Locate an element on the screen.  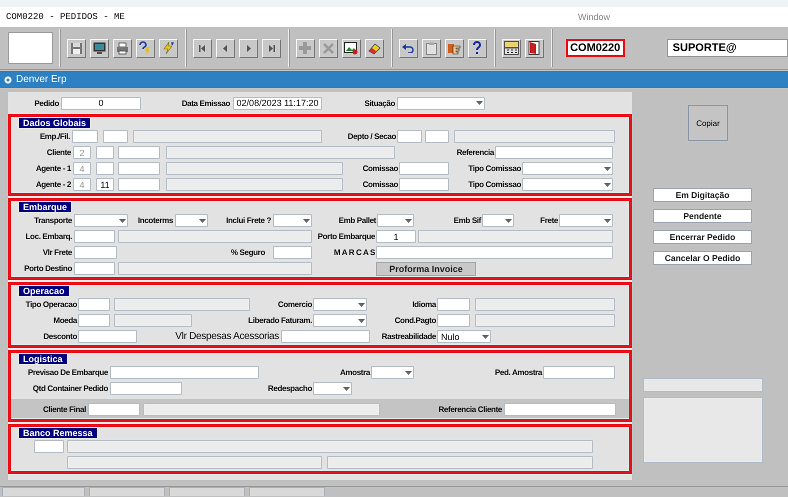
section-title: Embarque is located at coordinates (45, 207).